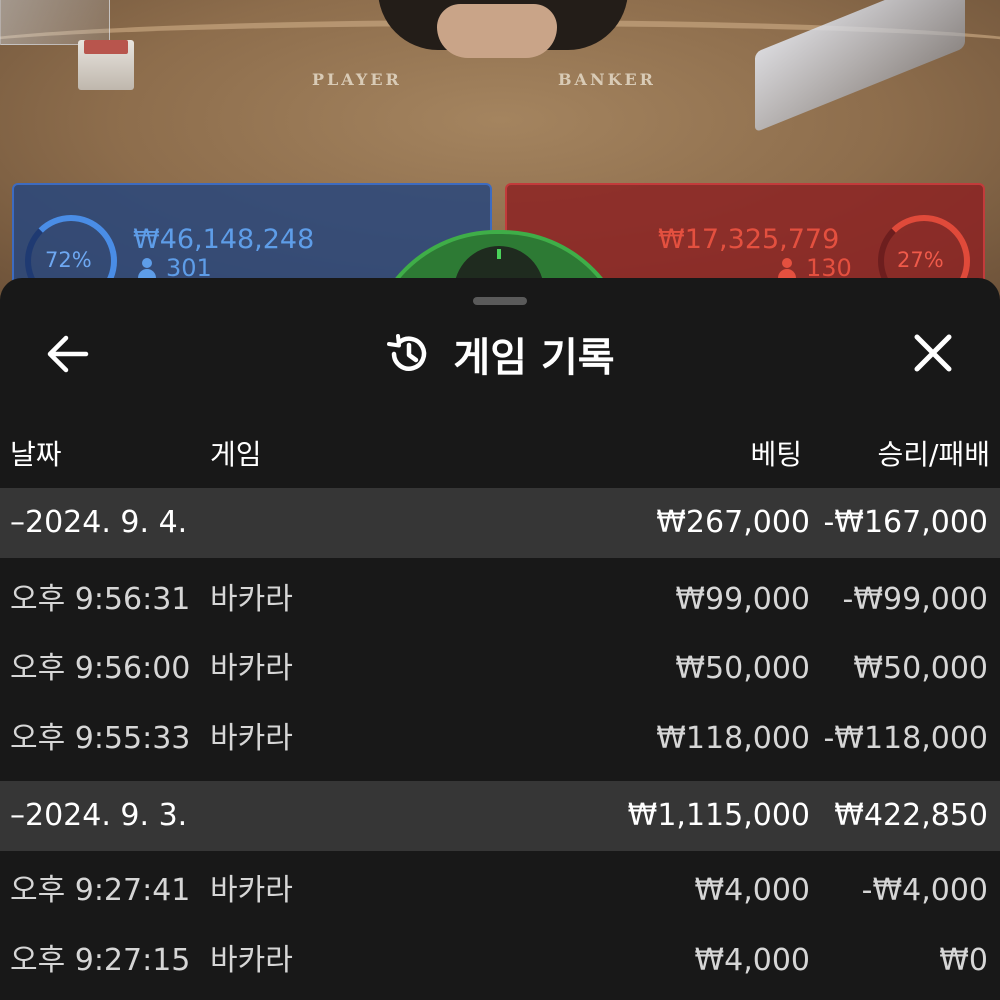 The image size is (1000, 1000). I want to click on row-result: -₩99,000, so click(915, 599).